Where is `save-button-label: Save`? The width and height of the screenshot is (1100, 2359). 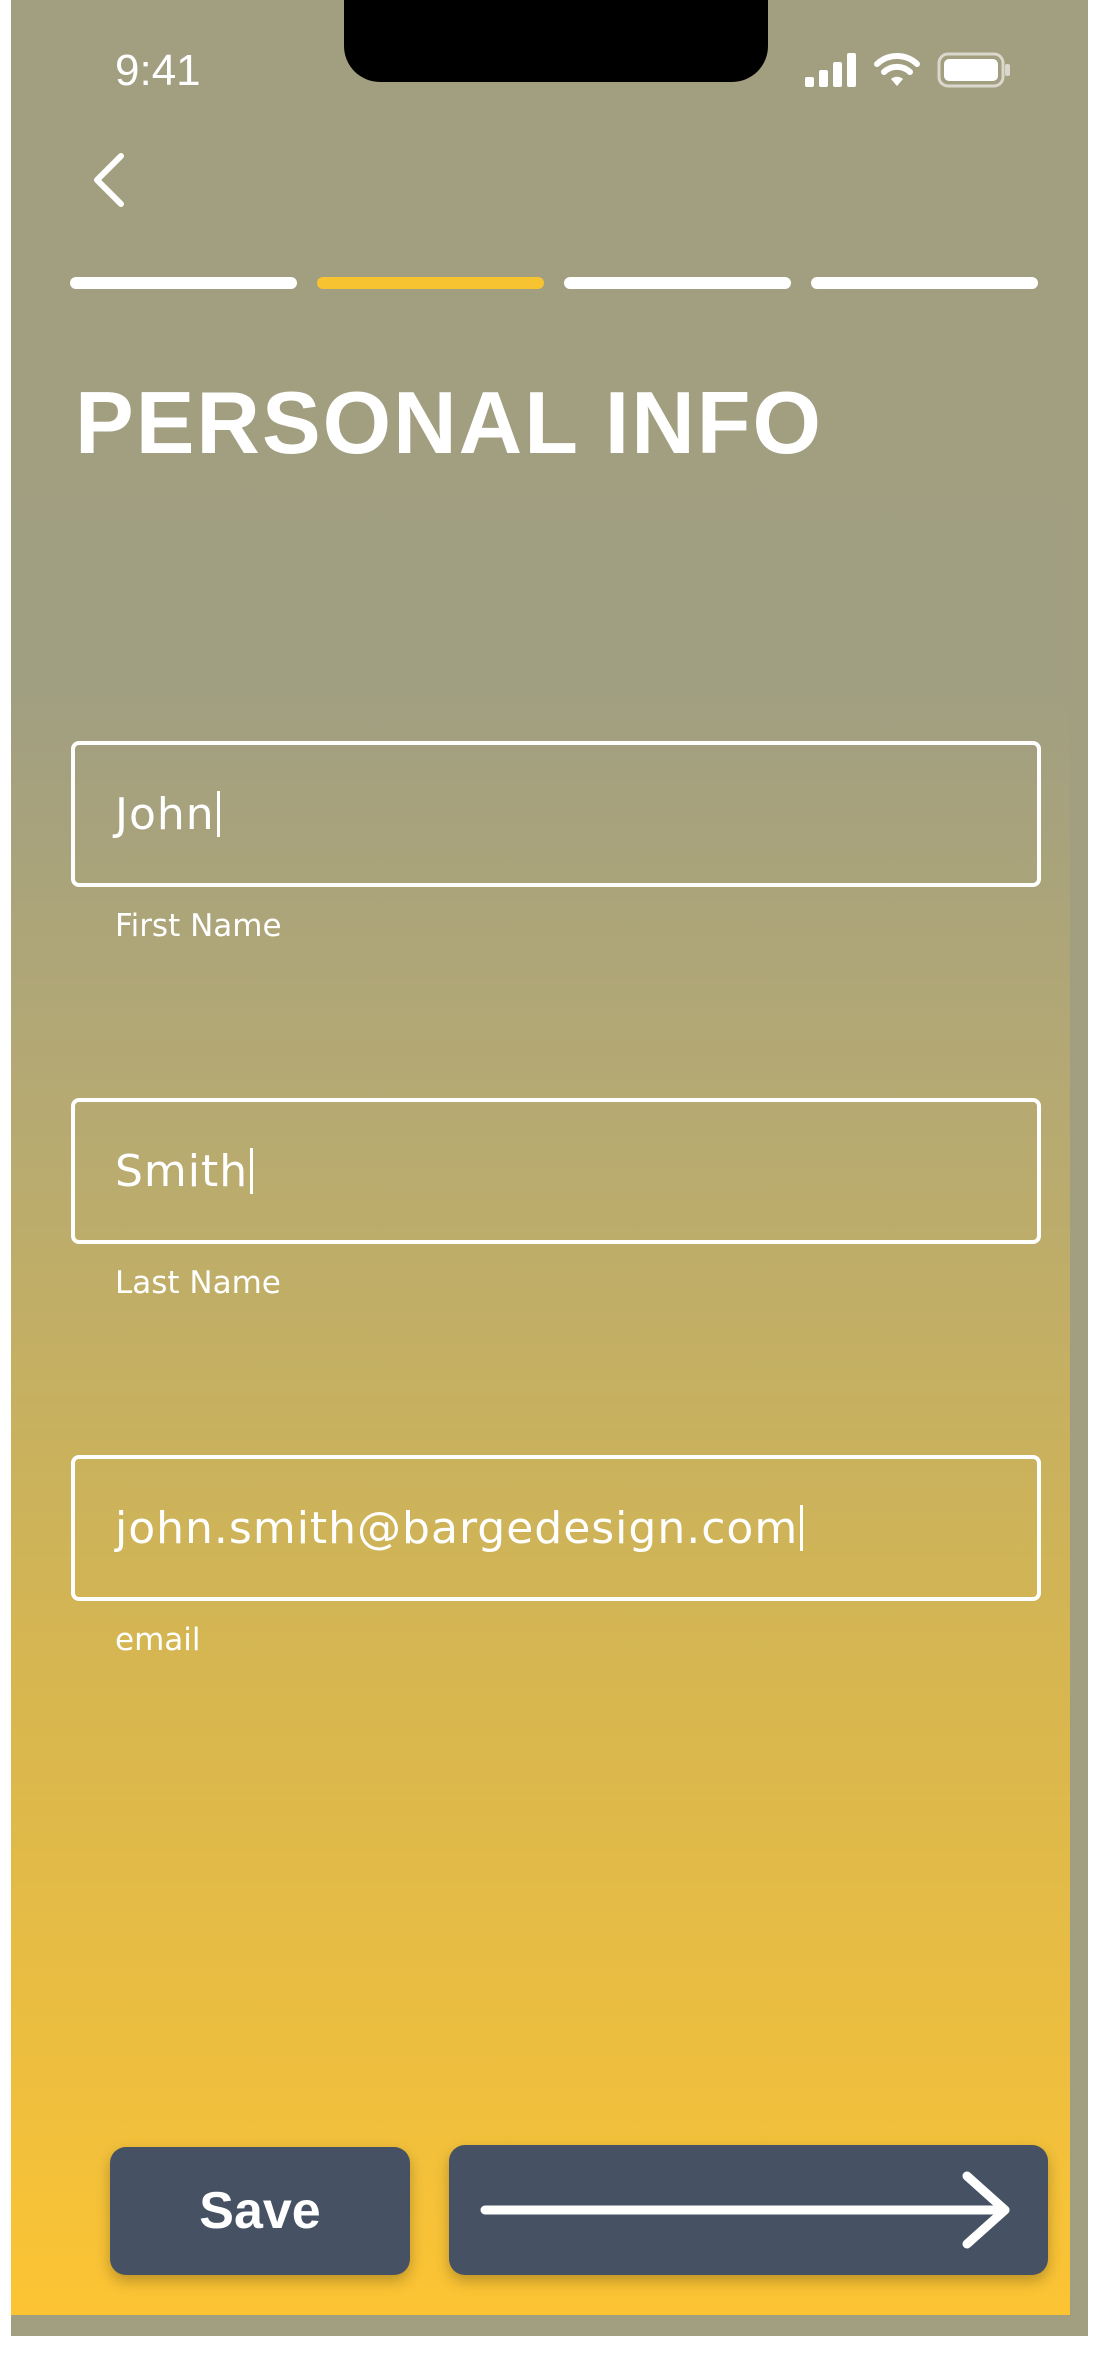 save-button-label: Save is located at coordinates (260, 2211).